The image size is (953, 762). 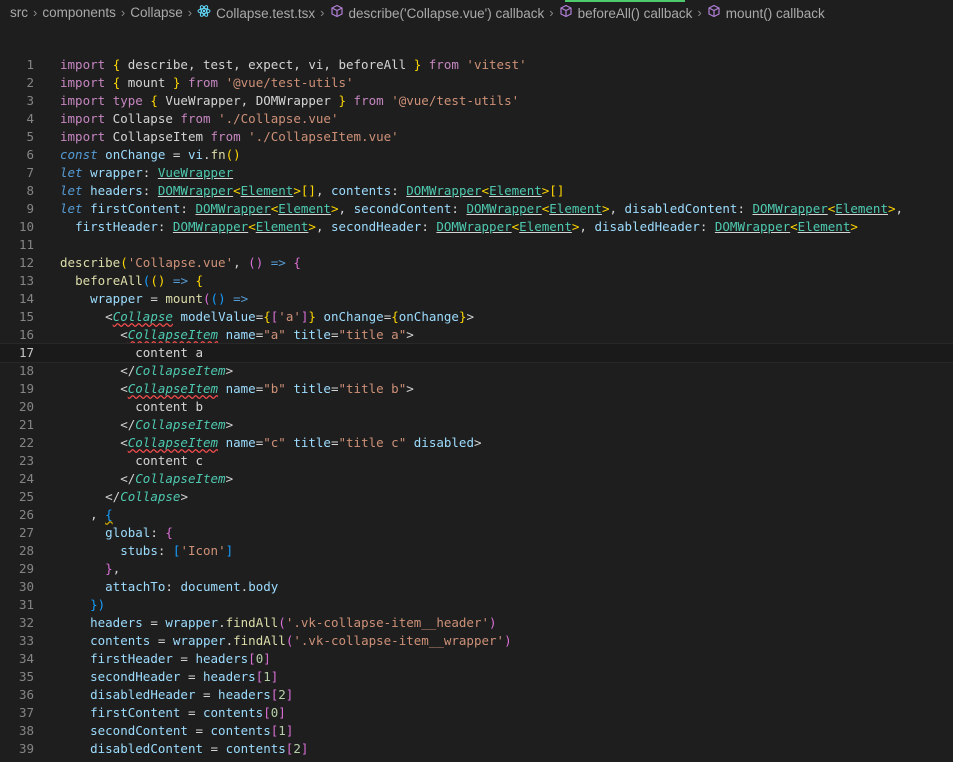 I want to click on code-line: 14 wrapper = mount(() =>, so click(x=476, y=299).